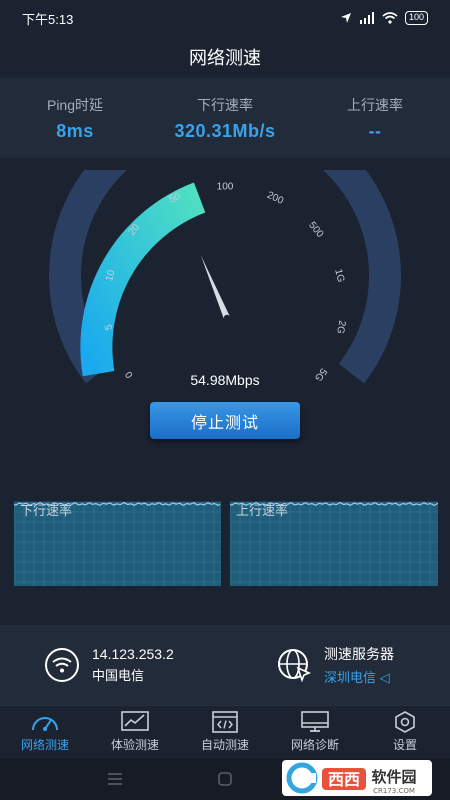 The height and width of the screenshot is (800, 450). Describe the element at coordinates (75, 118) in the screenshot. I see `stat-ping: Ping时延 8ms` at that location.